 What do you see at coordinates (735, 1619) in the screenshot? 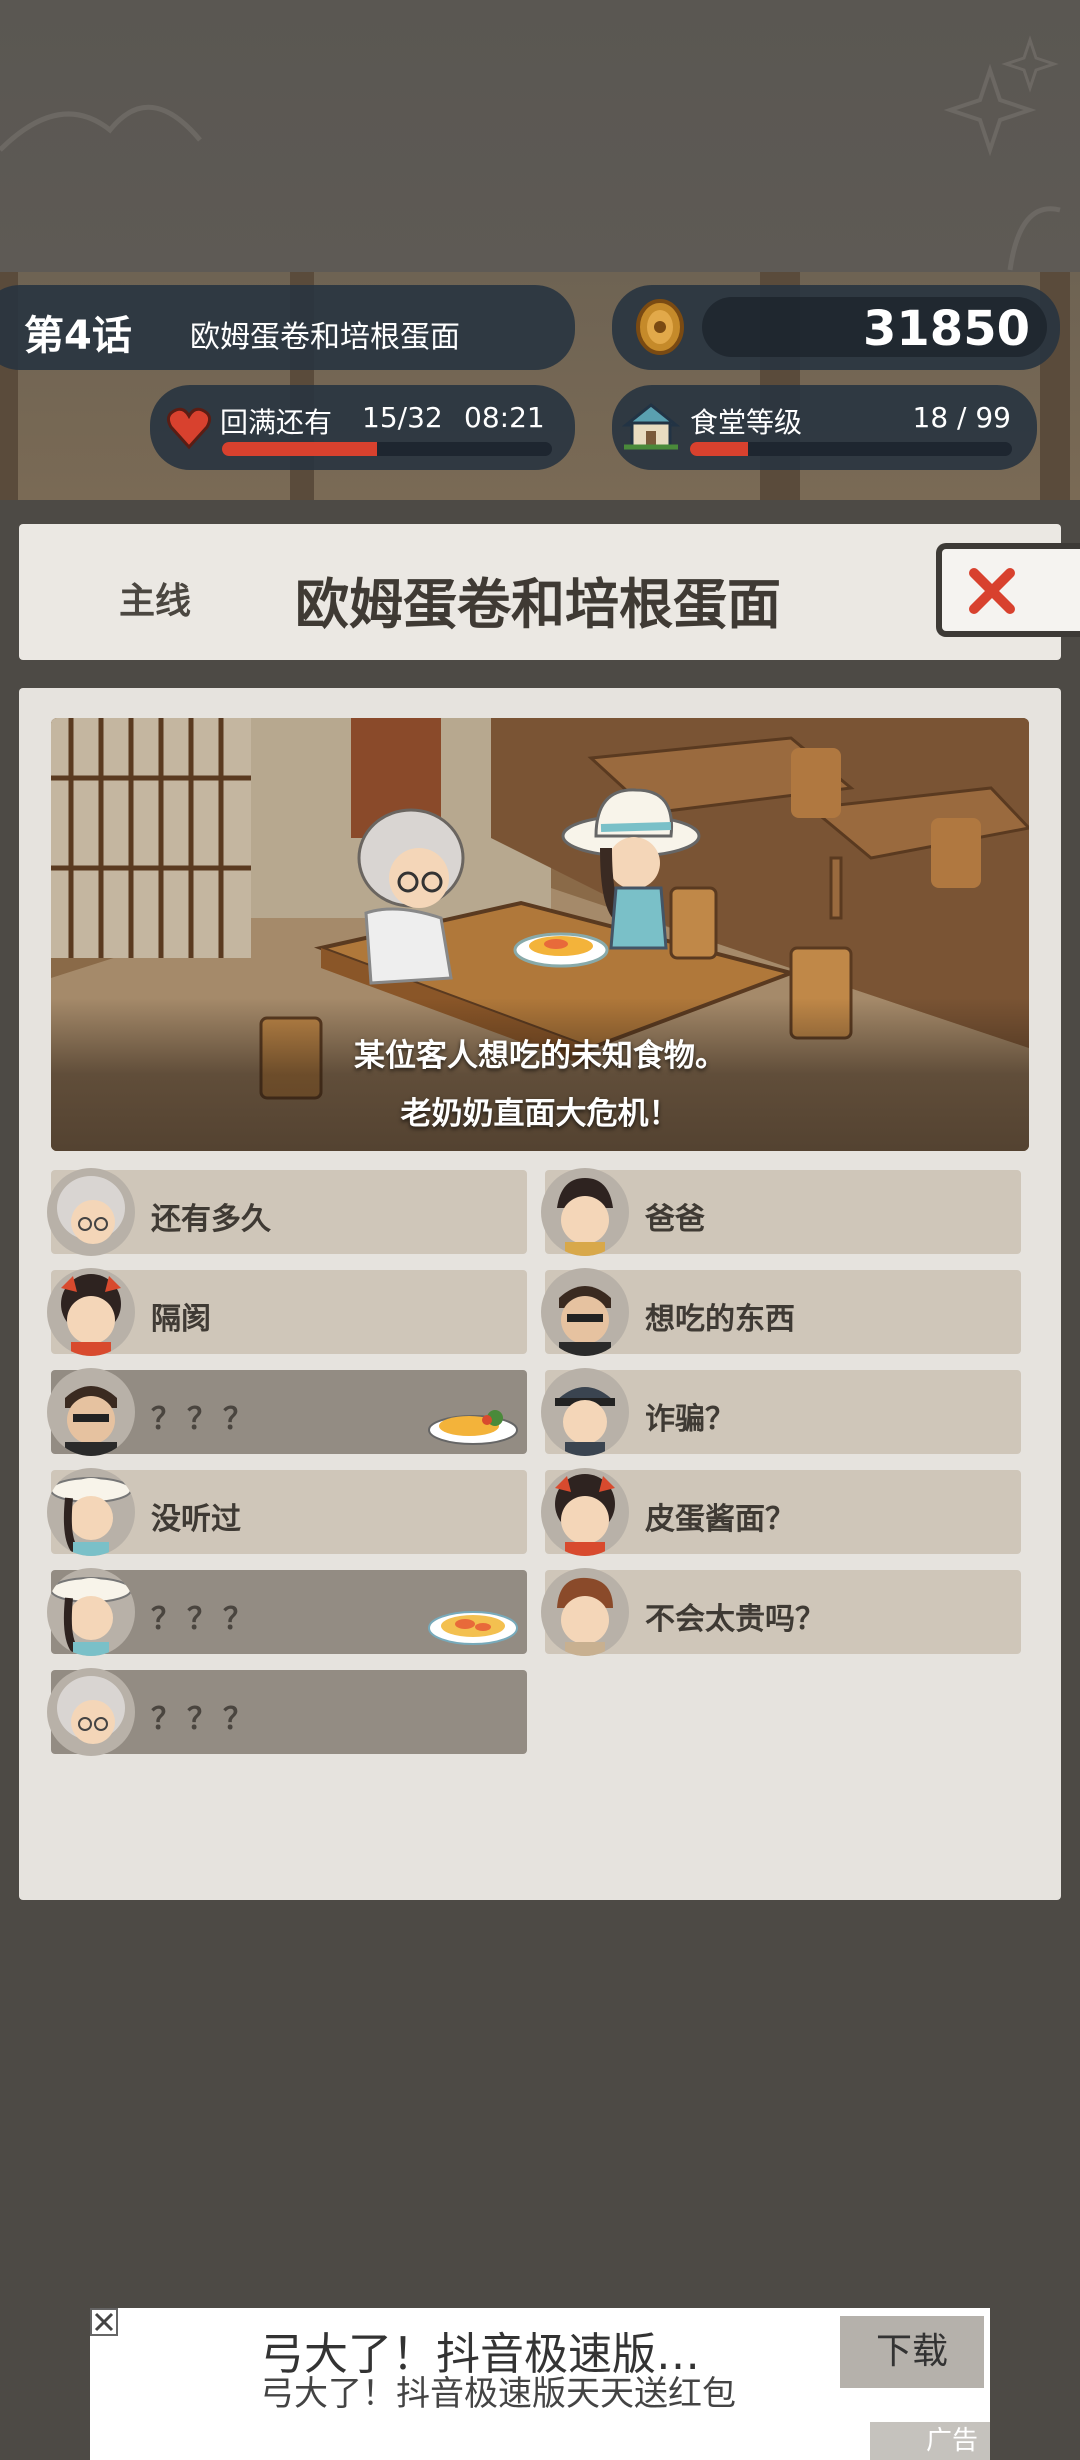
I see `topic-label: 不会太贵吗？` at bounding box center [735, 1619].